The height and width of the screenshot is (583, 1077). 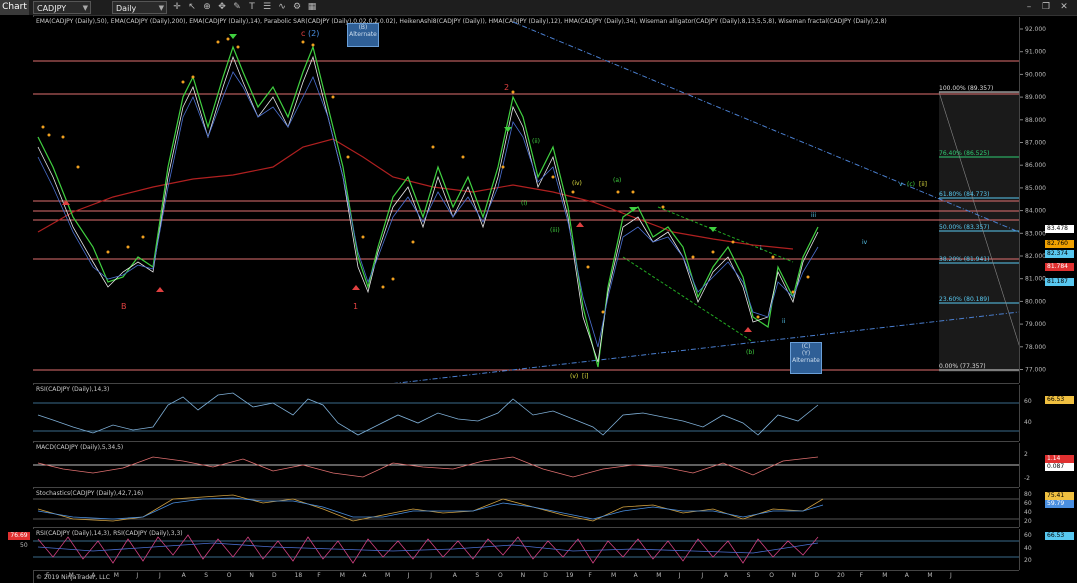 I want to click on minimize-icon: –, so click(x=1029, y=7).